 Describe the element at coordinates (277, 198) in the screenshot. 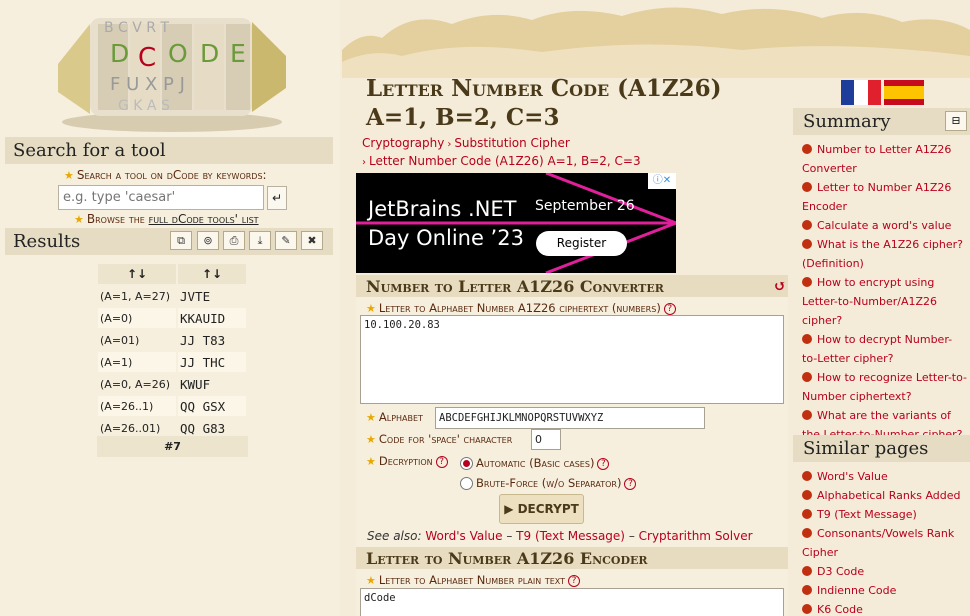

I see `search-enter-button: ↵` at that location.